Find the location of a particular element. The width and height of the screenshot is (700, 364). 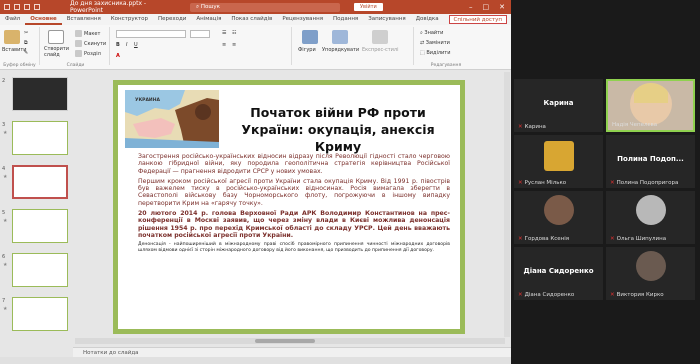

thumb-number: 3 is located at coordinates (4, 125).